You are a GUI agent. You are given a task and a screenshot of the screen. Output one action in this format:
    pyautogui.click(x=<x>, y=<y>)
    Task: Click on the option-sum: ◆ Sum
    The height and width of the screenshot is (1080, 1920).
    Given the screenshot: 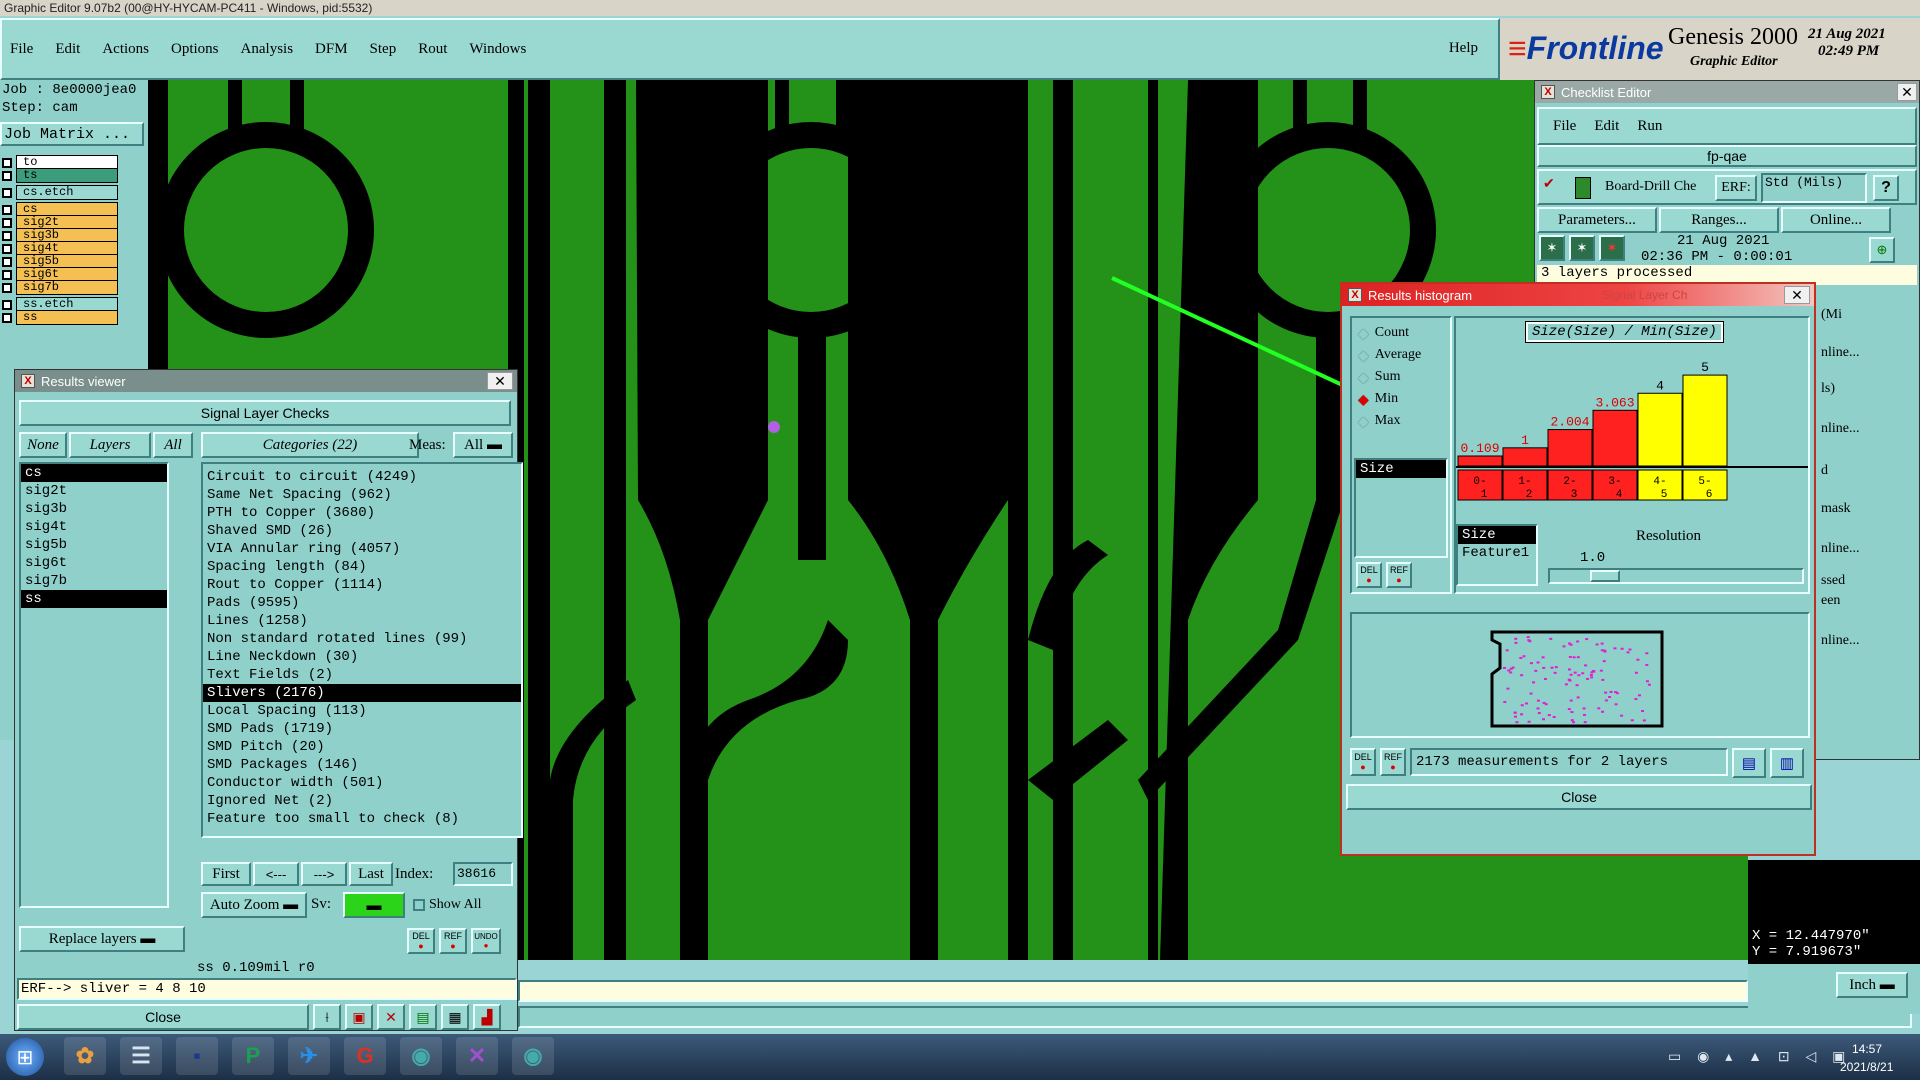 What is the action you would take?
    pyautogui.click(x=1401, y=377)
    